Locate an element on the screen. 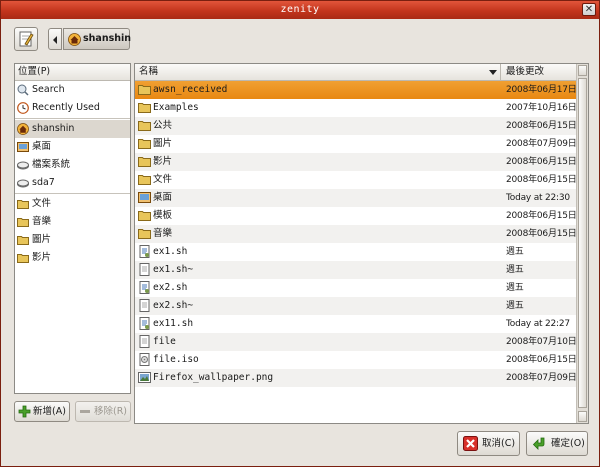  file-name: file.iso is located at coordinates (176, 359).